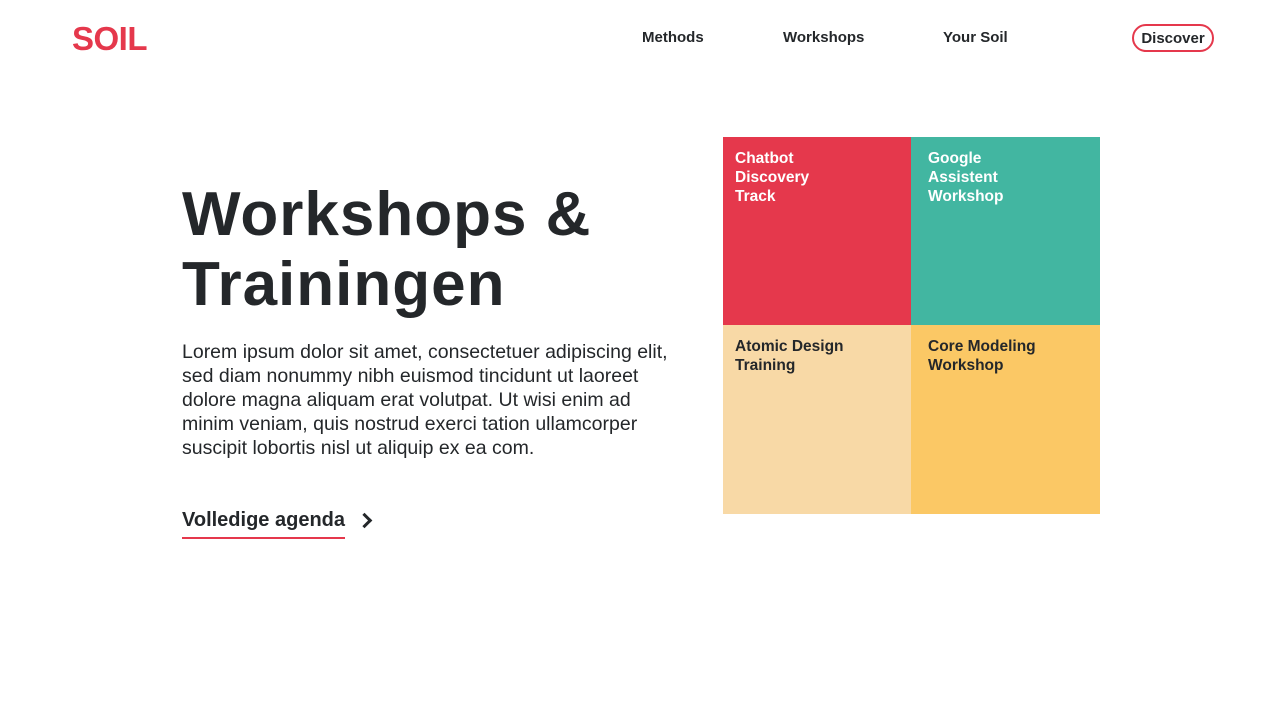 This screenshot has width=1280, height=720. Describe the element at coordinates (1005, 231) in the screenshot. I see `tile-google-assistent-workshop: Google Assistent Workshop` at that location.